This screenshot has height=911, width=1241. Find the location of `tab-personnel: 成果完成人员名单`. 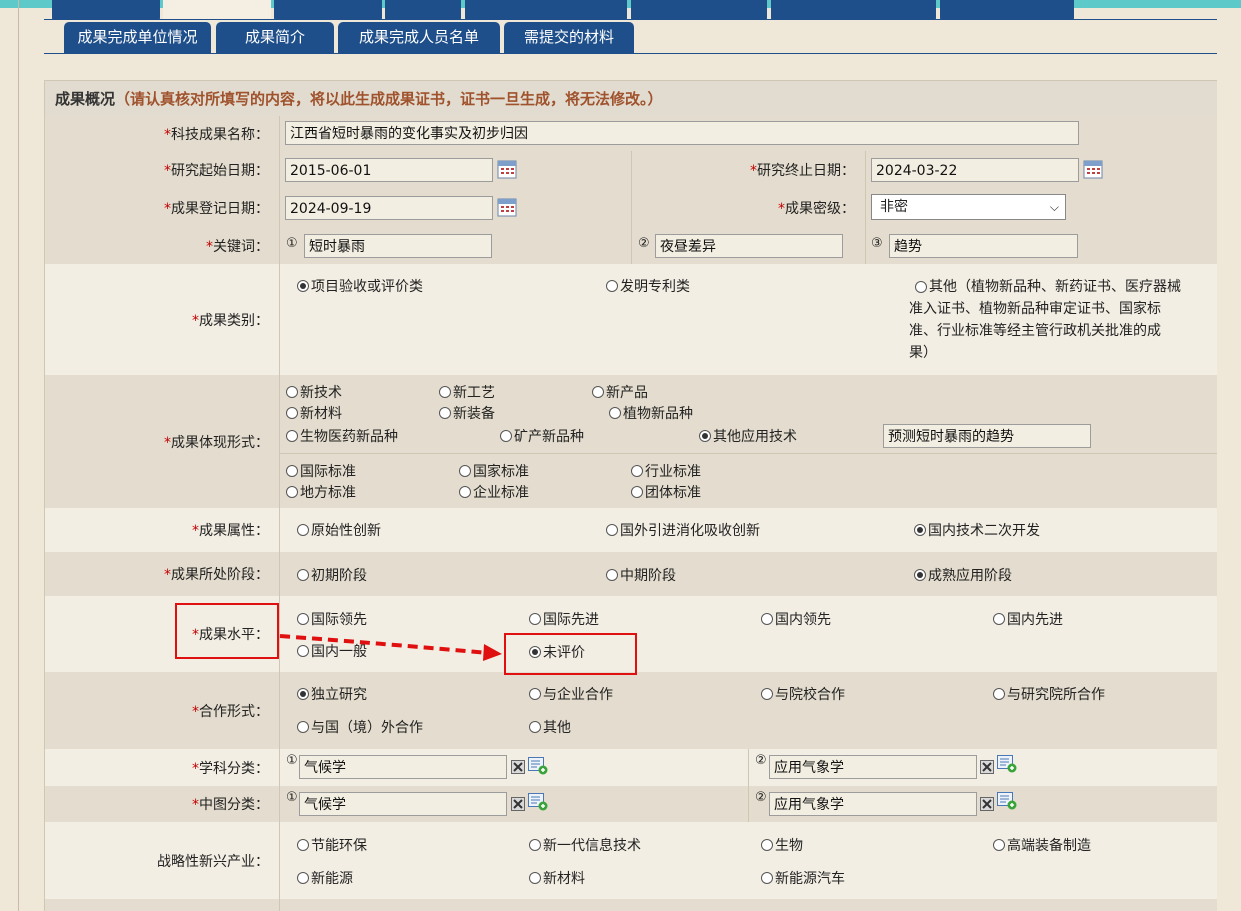

tab-personnel: 成果完成人员名单 is located at coordinates (419, 37).